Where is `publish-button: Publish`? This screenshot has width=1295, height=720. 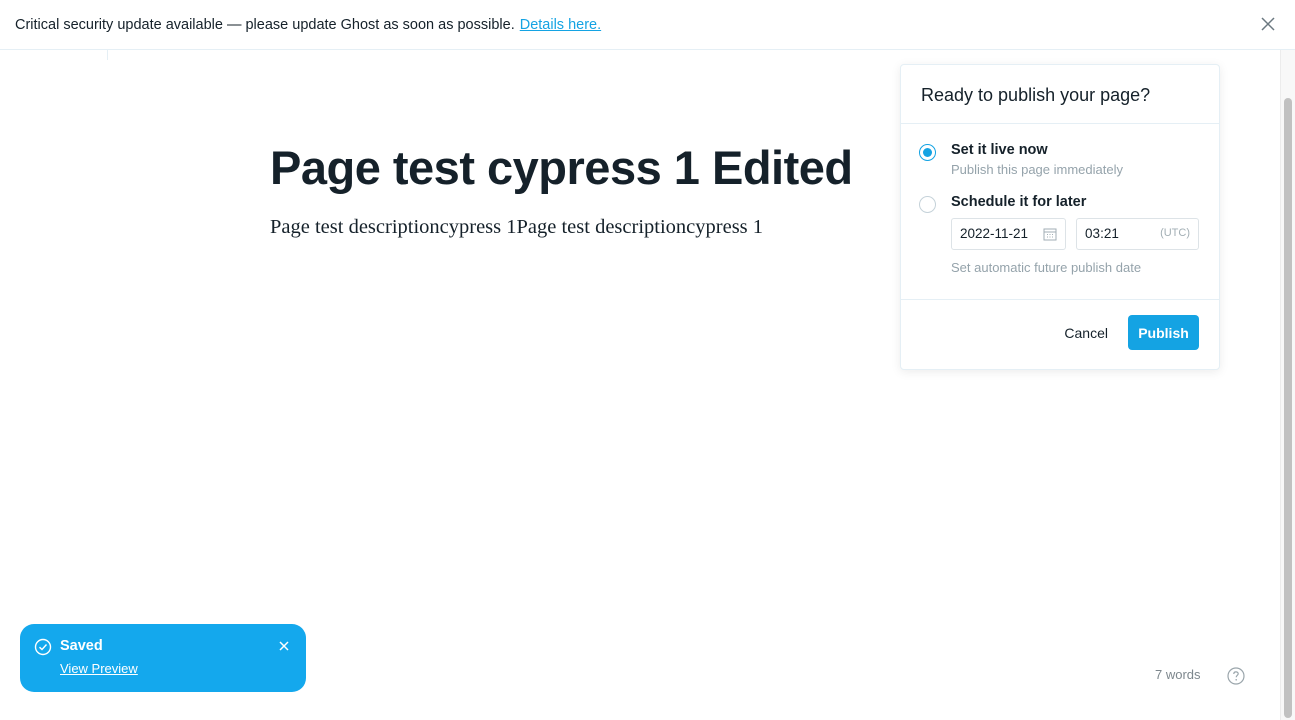
publish-button: Publish is located at coordinates (1163, 332).